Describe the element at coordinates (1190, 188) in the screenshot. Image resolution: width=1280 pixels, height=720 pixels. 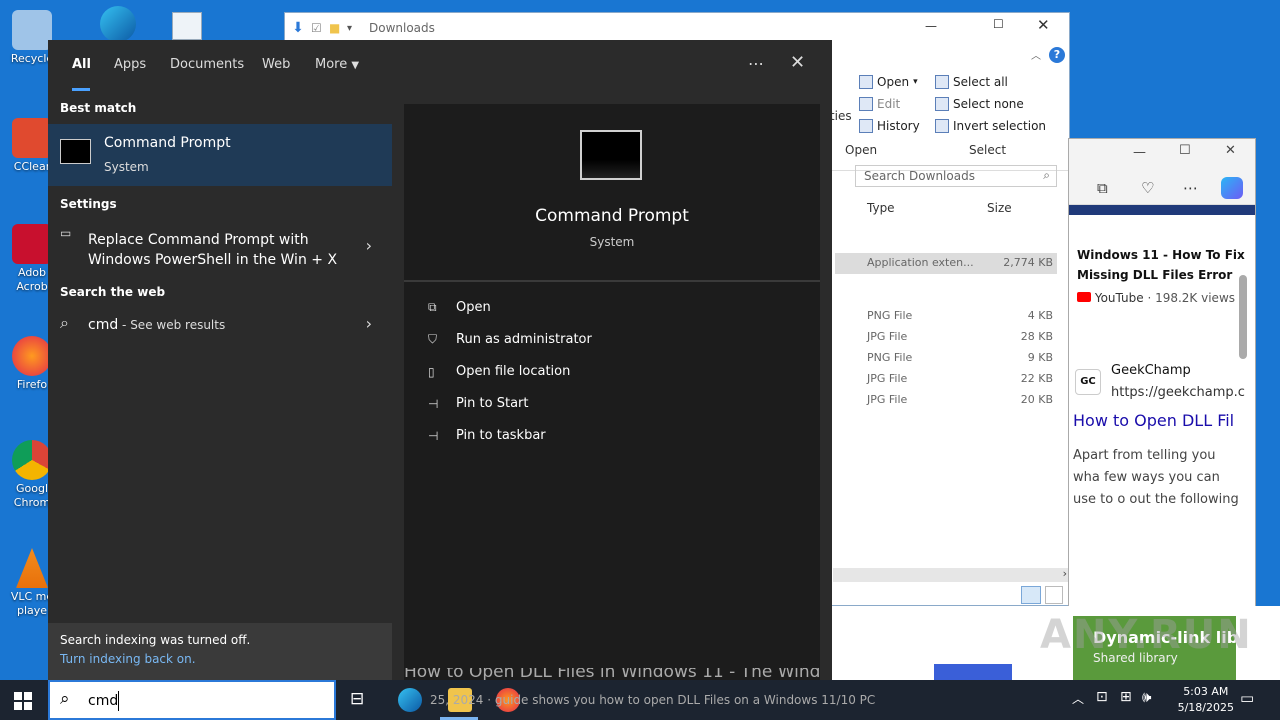
I see `more-icon: ⋯` at that location.